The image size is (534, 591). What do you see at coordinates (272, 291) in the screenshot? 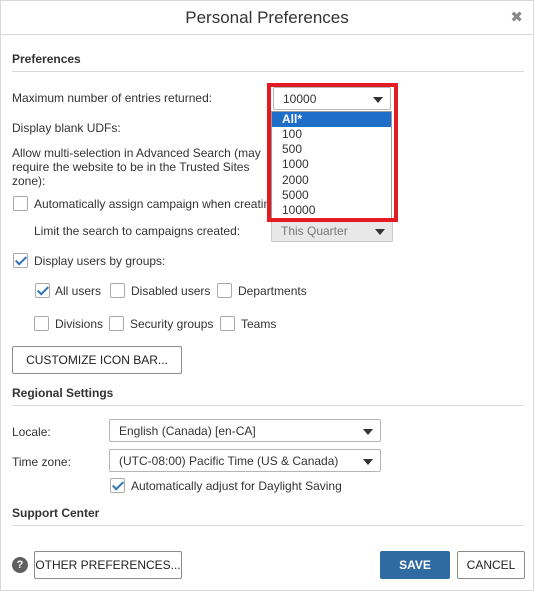
I see `departments-label: Departments` at bounding box center [272, 291].